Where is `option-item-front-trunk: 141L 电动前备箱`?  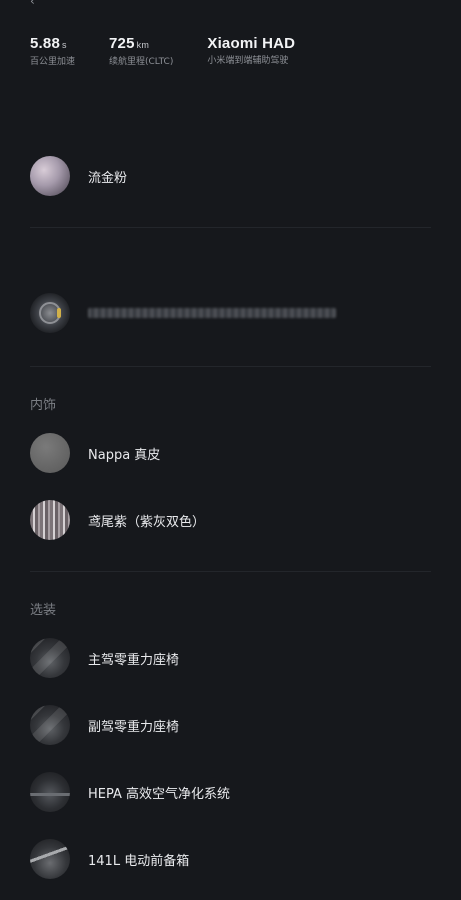
option-item-front-trunk: 141L 电动前备箱 is located at coordinates (230, 859).